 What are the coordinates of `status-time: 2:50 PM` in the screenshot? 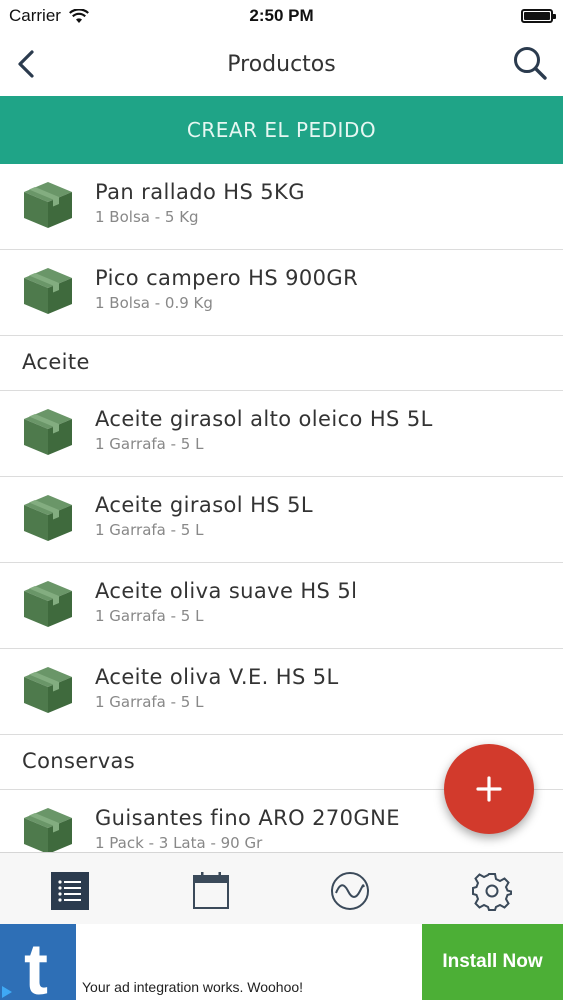 It's located at (281, 15).